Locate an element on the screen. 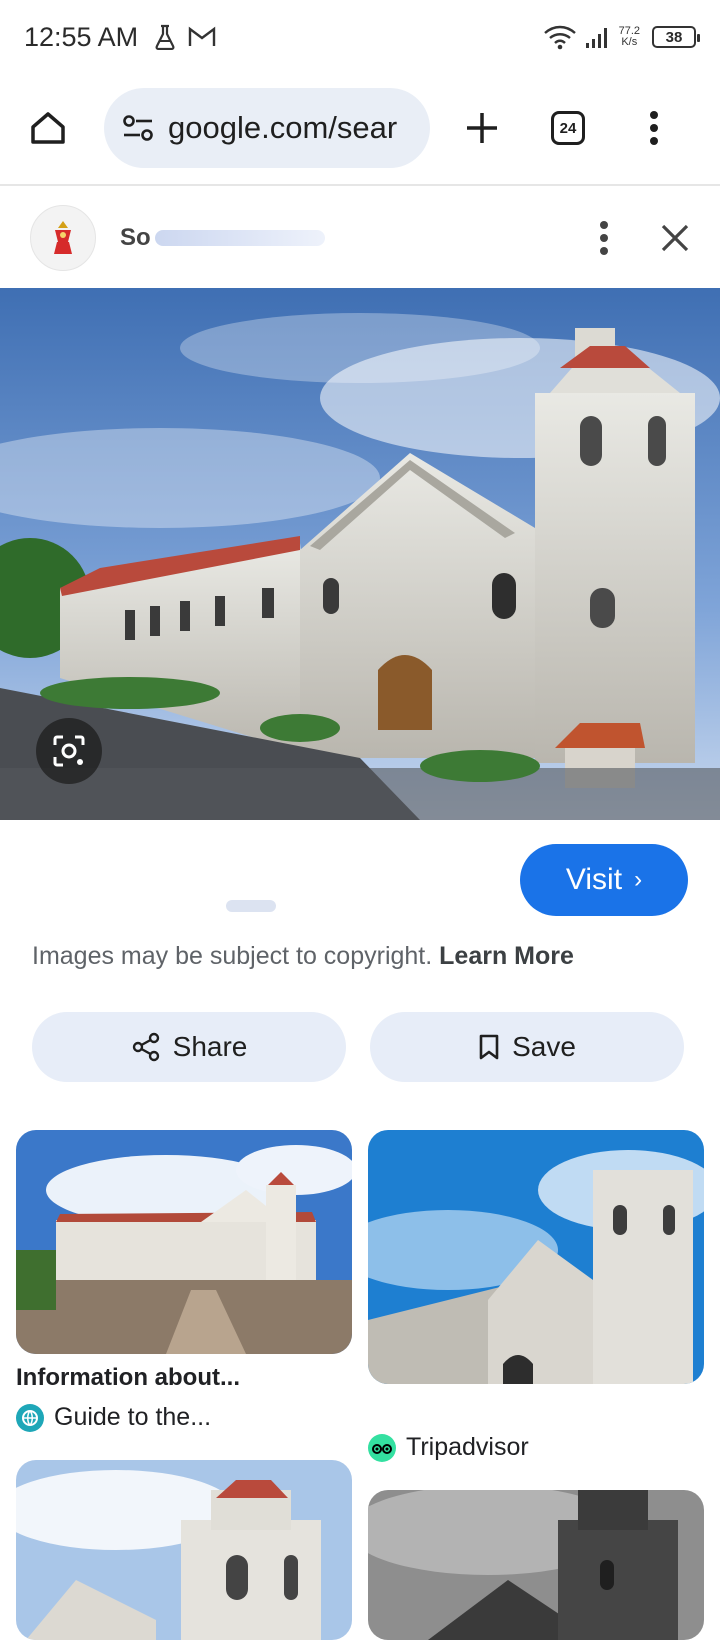 This screenshot has width=720, height=1640. browser-toolbar: google.com/sear 24 is located at coordinates (360, 128).